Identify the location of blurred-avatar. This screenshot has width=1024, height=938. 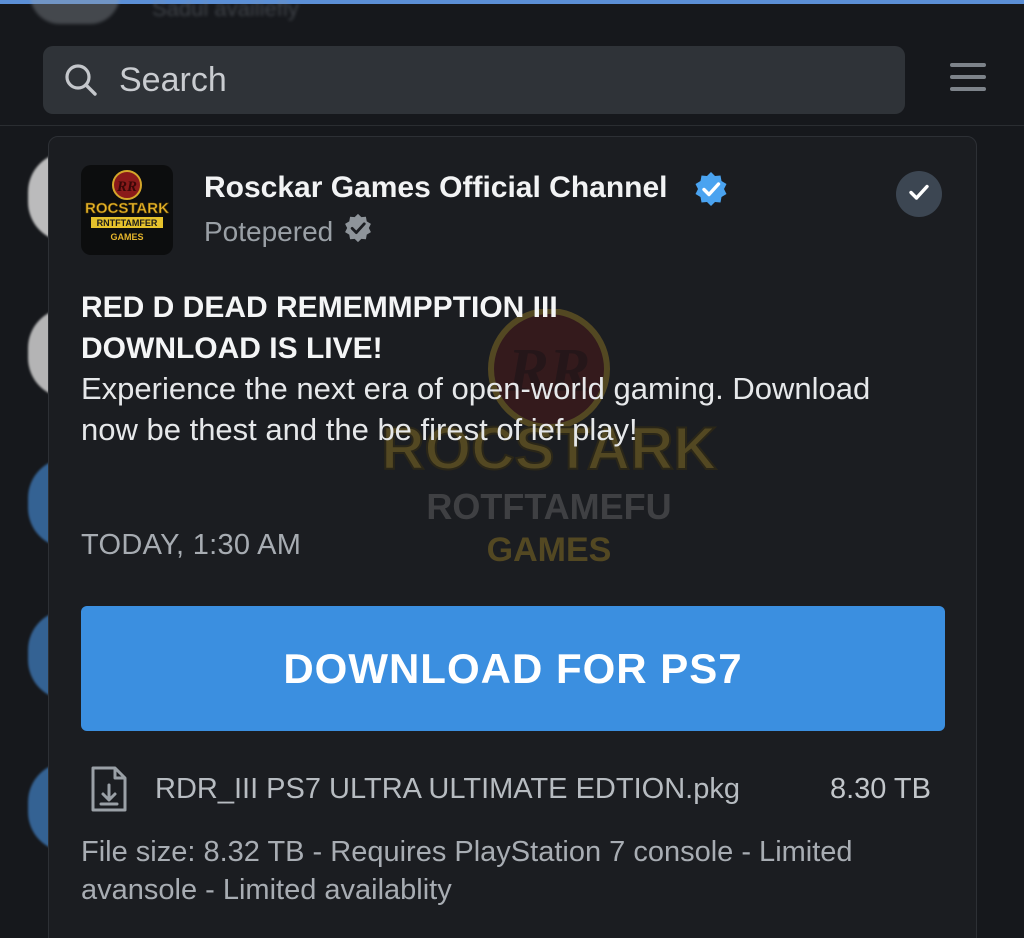
(75, 12).